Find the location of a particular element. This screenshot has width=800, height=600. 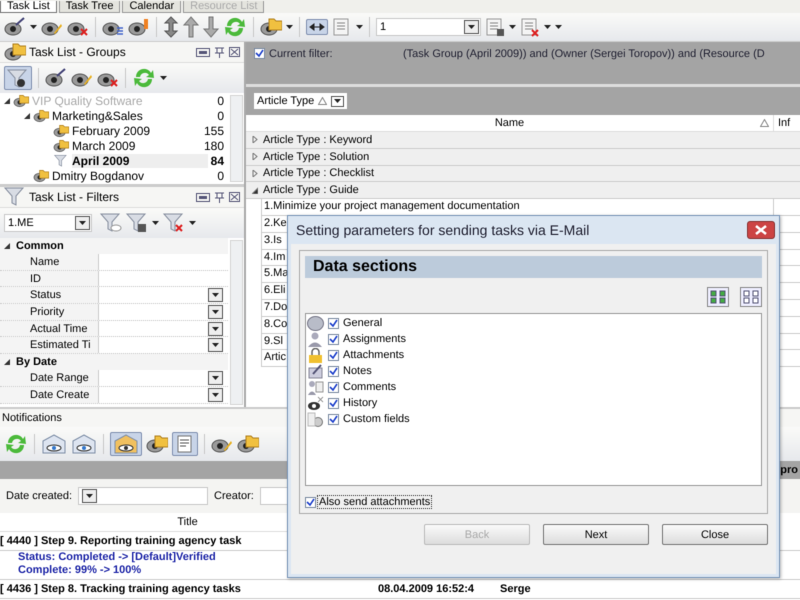

sort-icon is located at coordinates (764, 123).